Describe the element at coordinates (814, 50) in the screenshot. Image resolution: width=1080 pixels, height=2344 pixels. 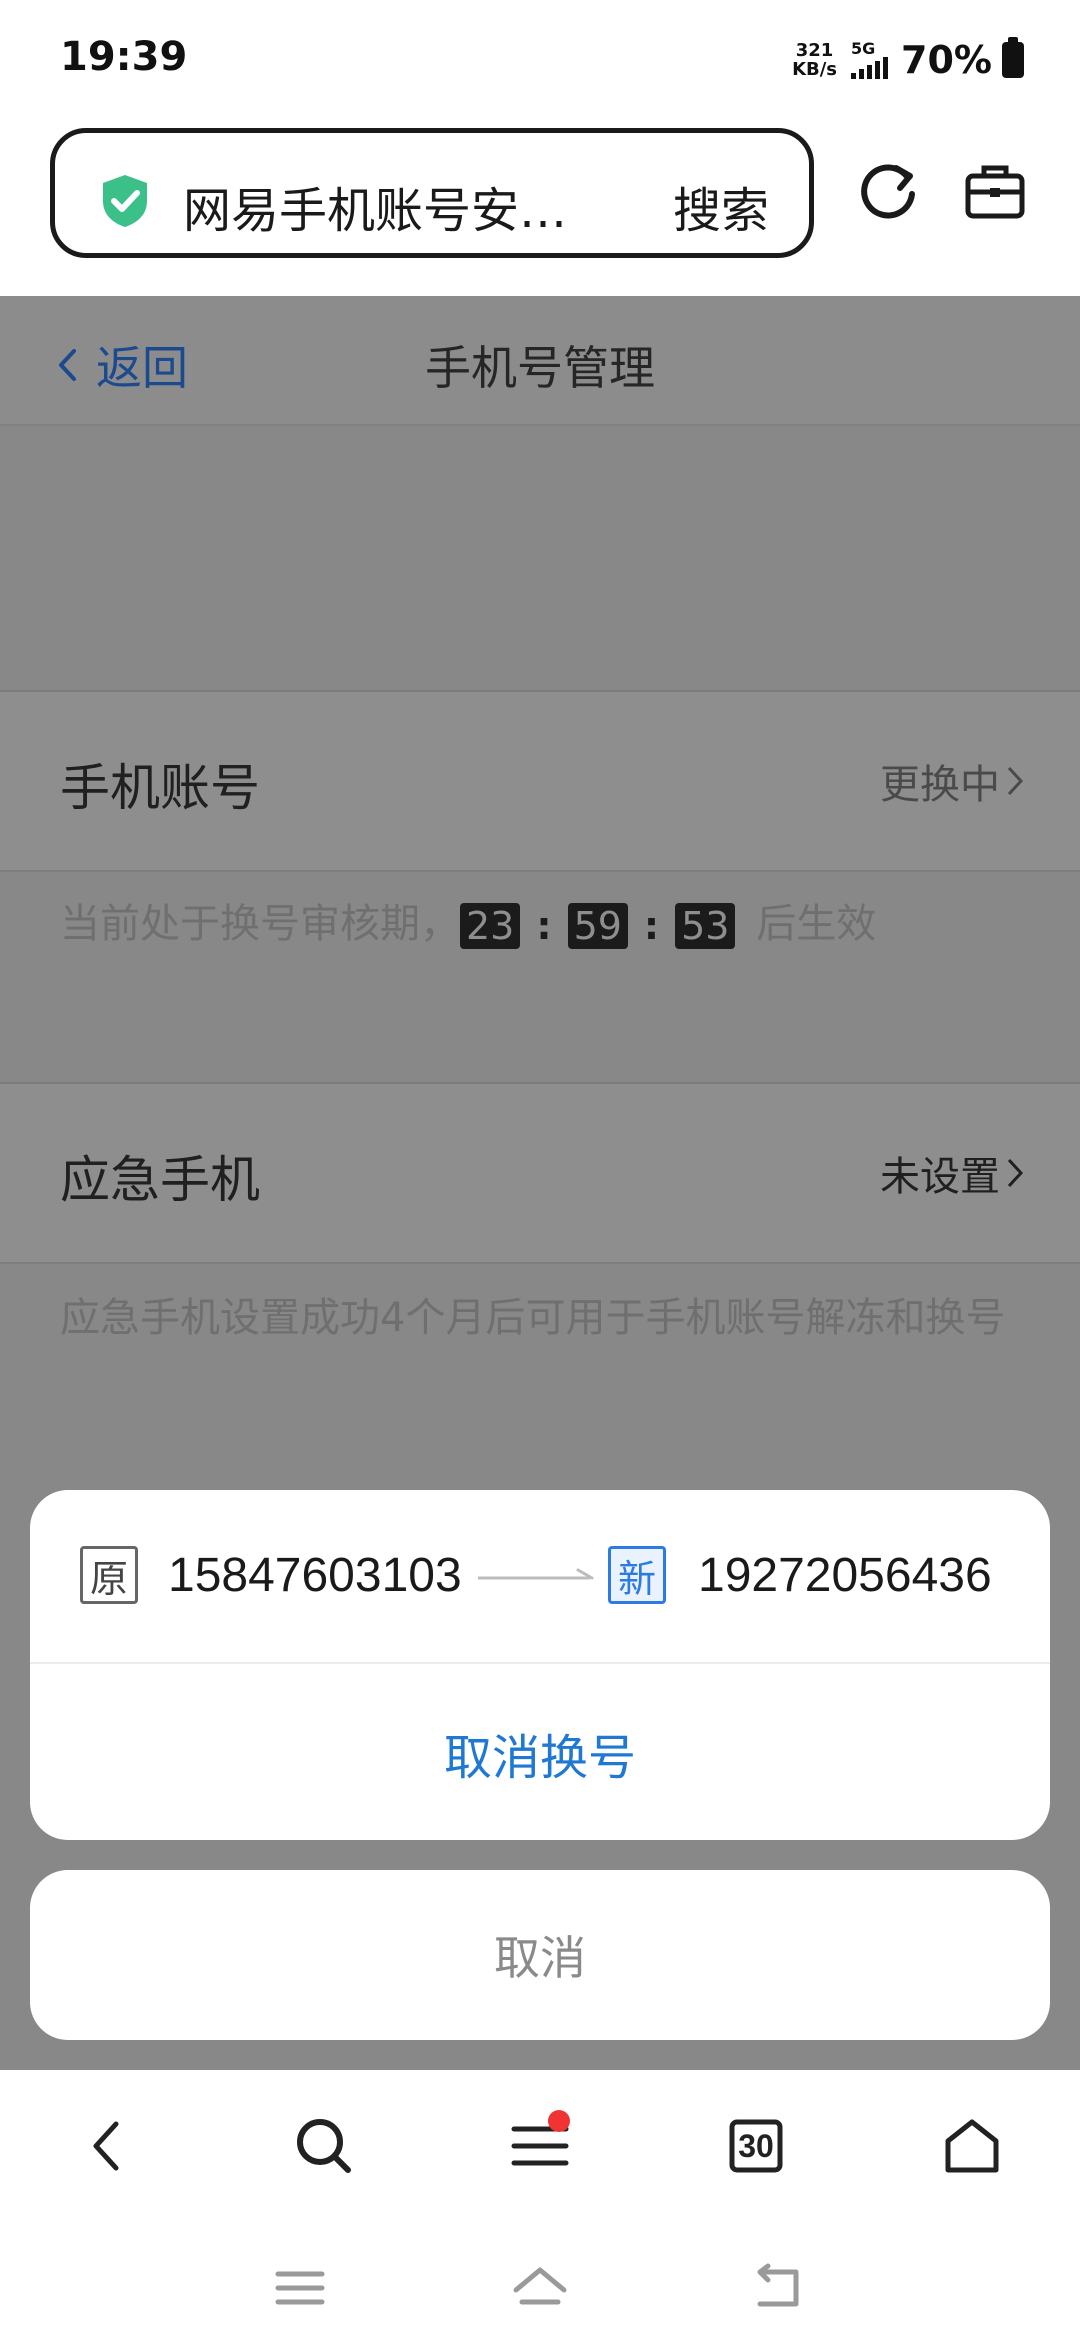
I see `network-speed-value: 321` at that location.